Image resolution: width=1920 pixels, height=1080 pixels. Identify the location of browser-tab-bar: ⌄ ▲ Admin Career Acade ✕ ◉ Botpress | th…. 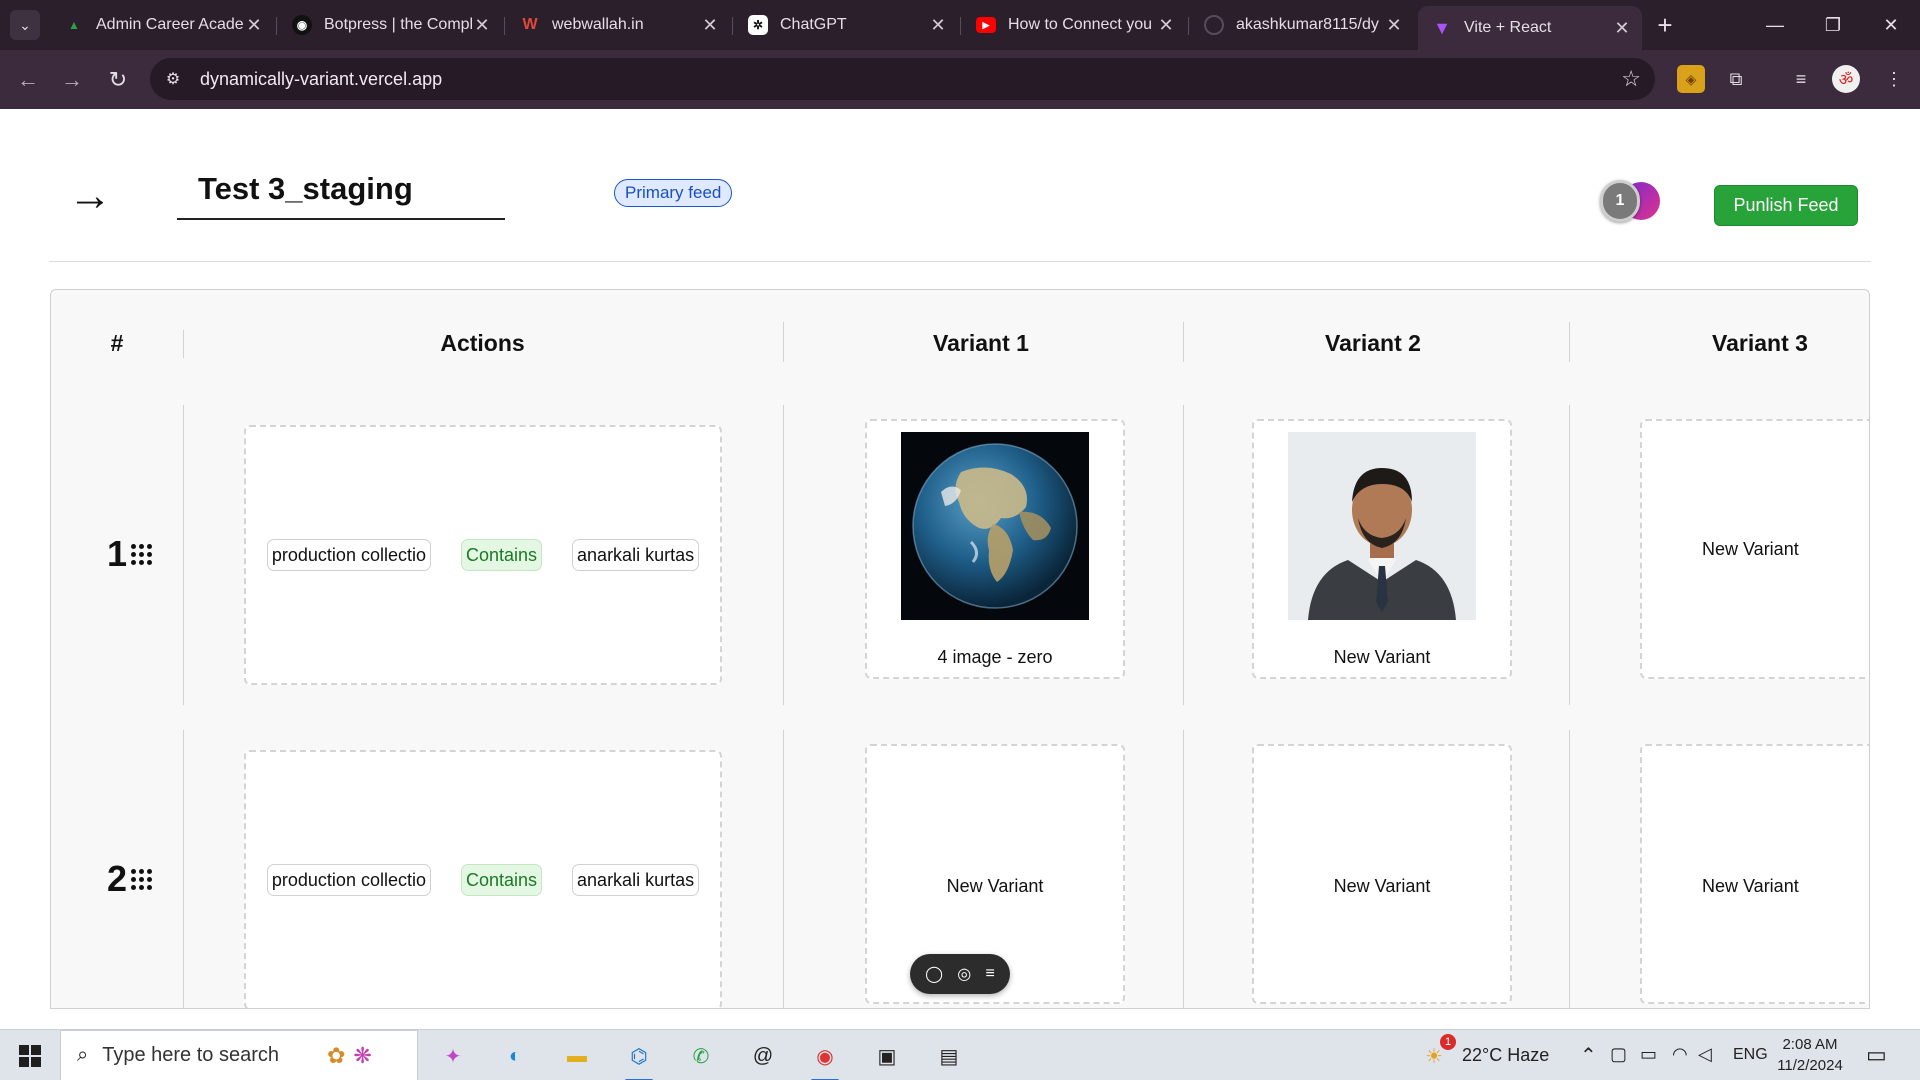
(960, 25).